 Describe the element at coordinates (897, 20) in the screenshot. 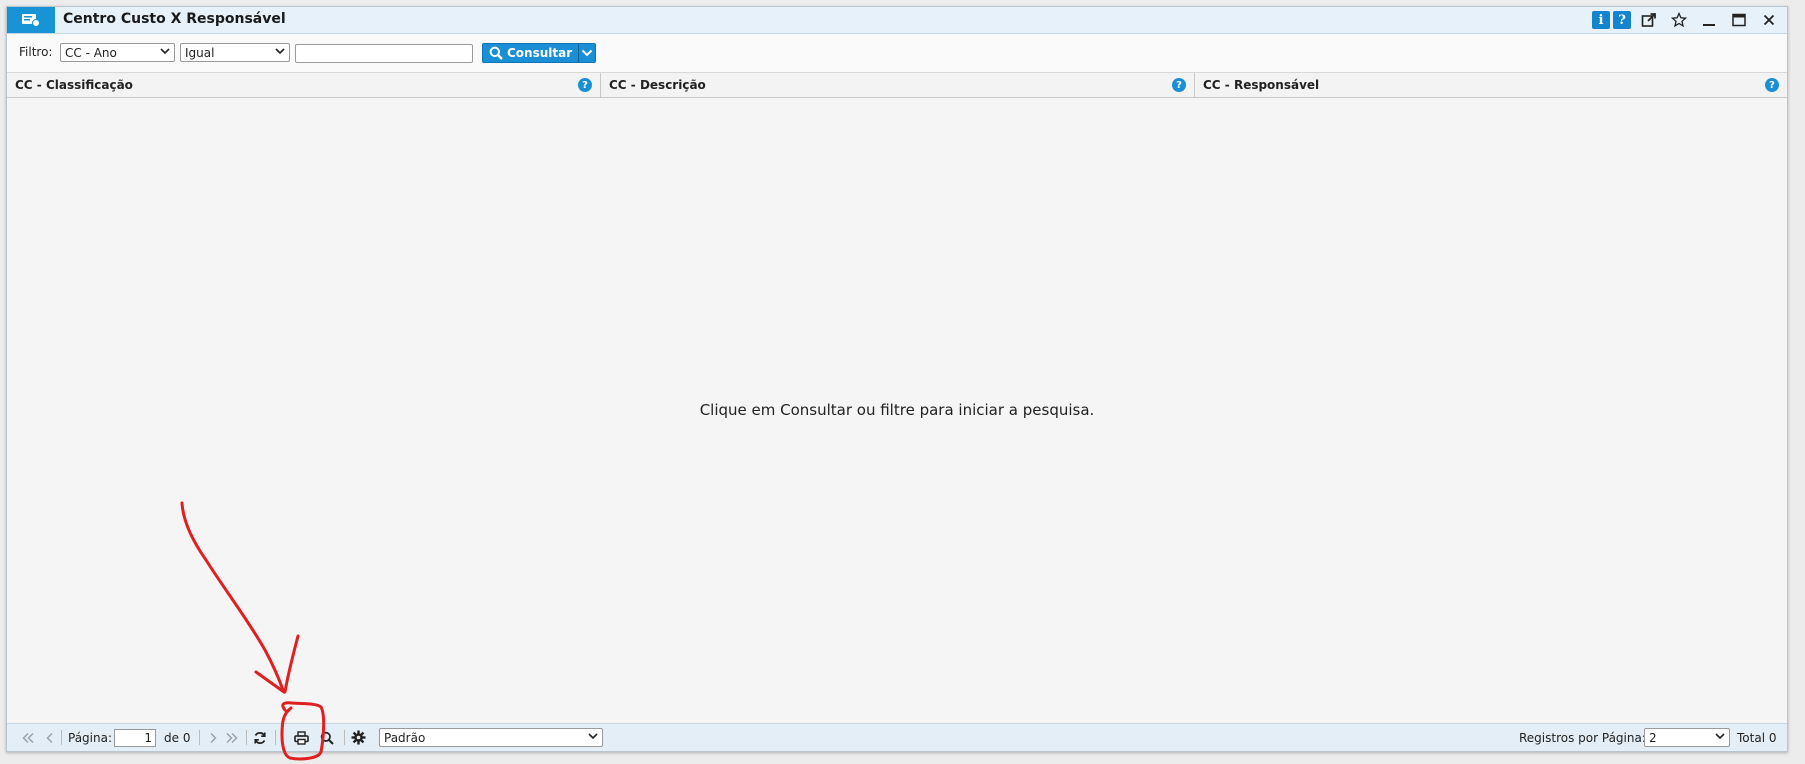

I see `title-bar: Centro Custo X Responsável i ?` at that location.